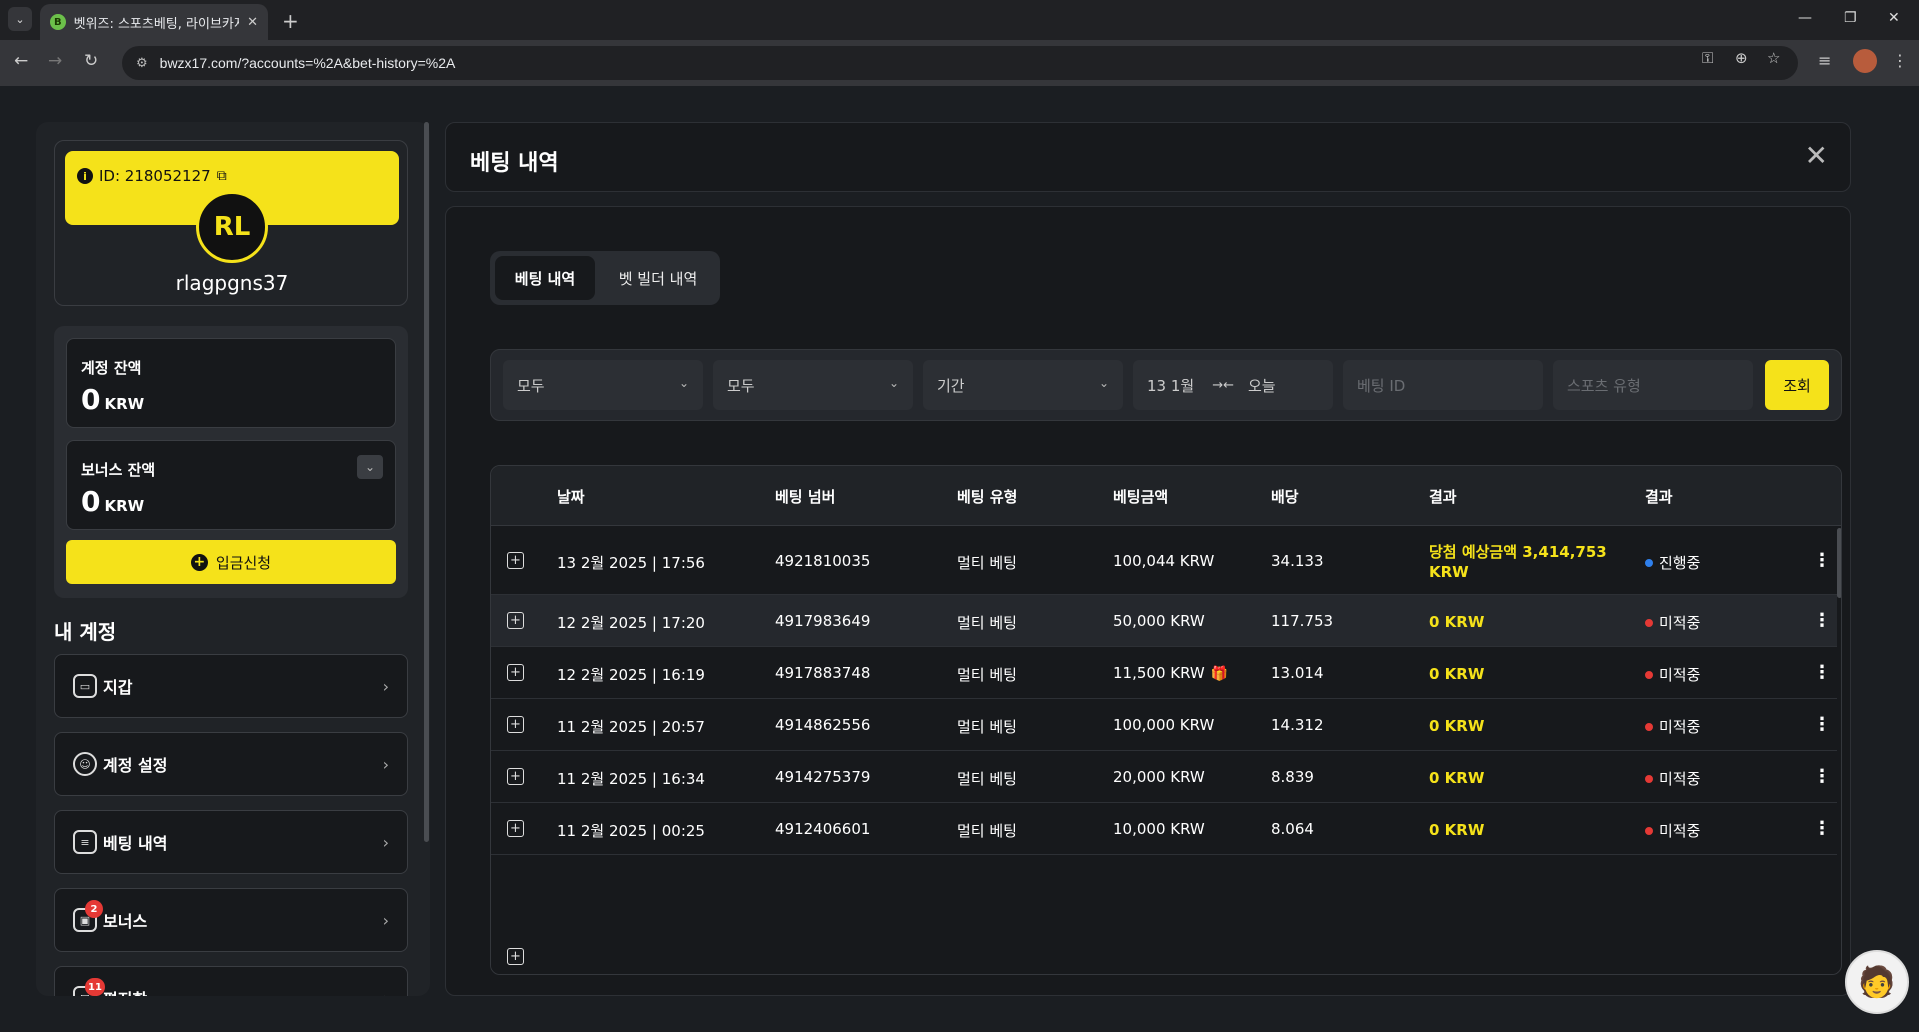  Describe the element at coordinates (125, 921) in the screenshot. I see `menu-label: 보너스` at that location.